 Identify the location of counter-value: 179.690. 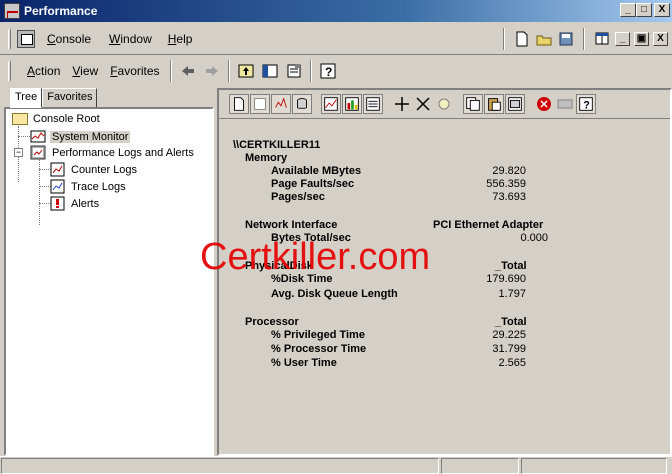
(506, 279).